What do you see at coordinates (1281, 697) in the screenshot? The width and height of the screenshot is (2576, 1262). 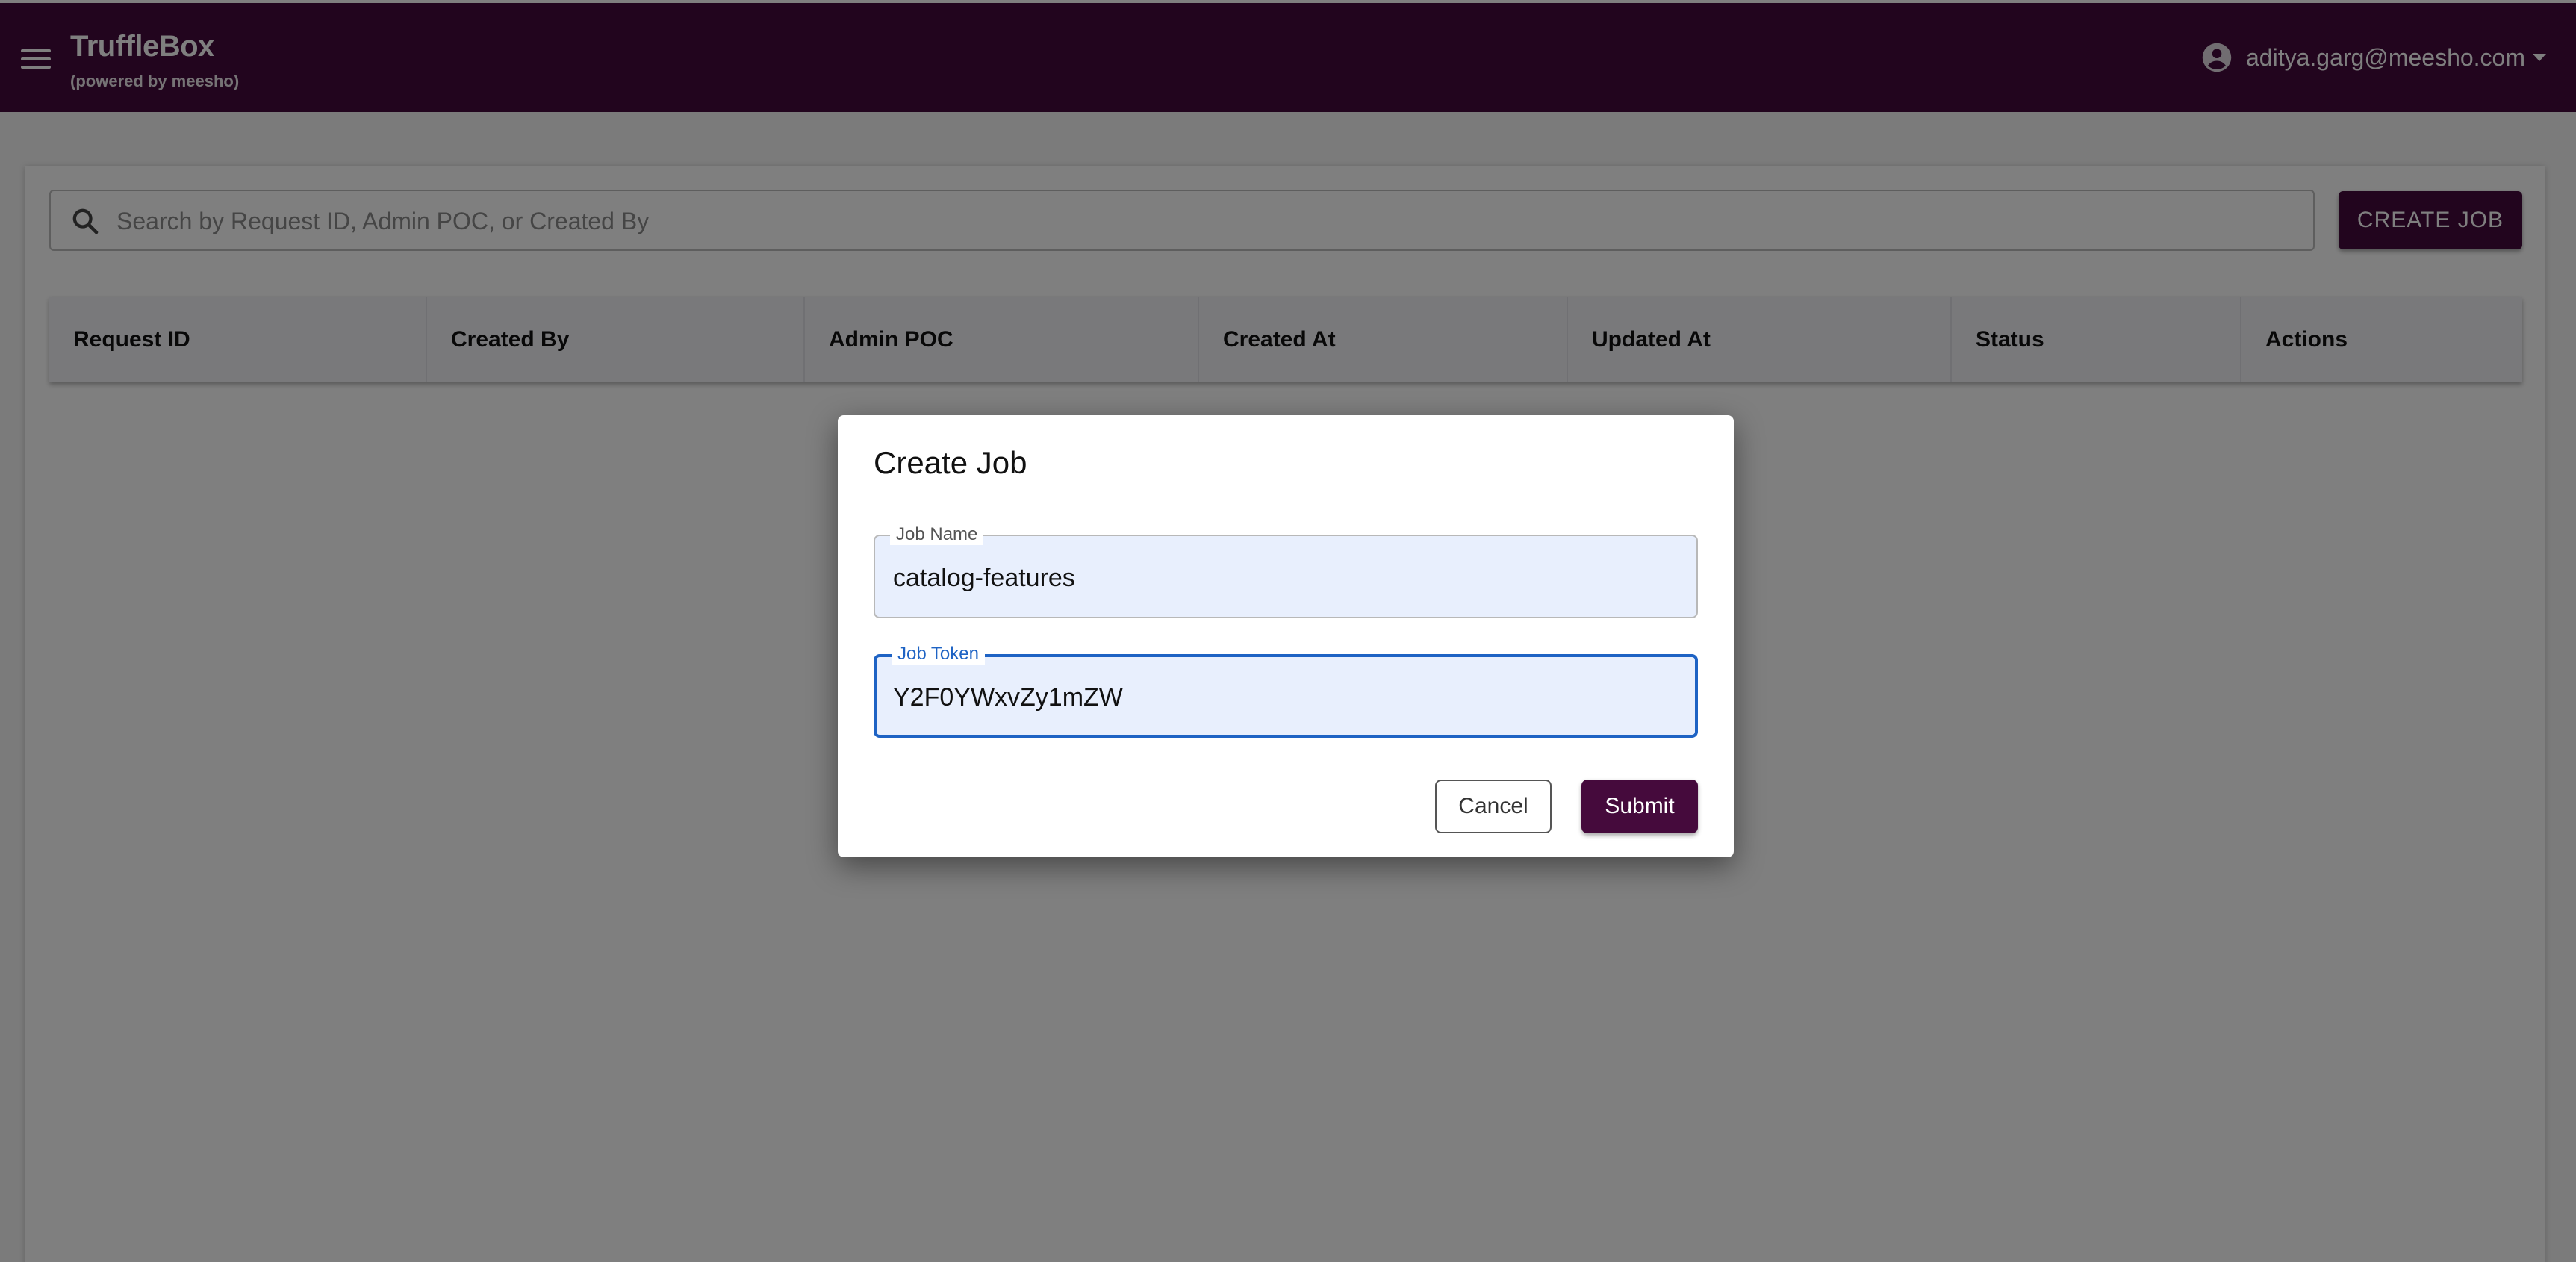 I see `job-token-input` at bounding box center [1281, 697].